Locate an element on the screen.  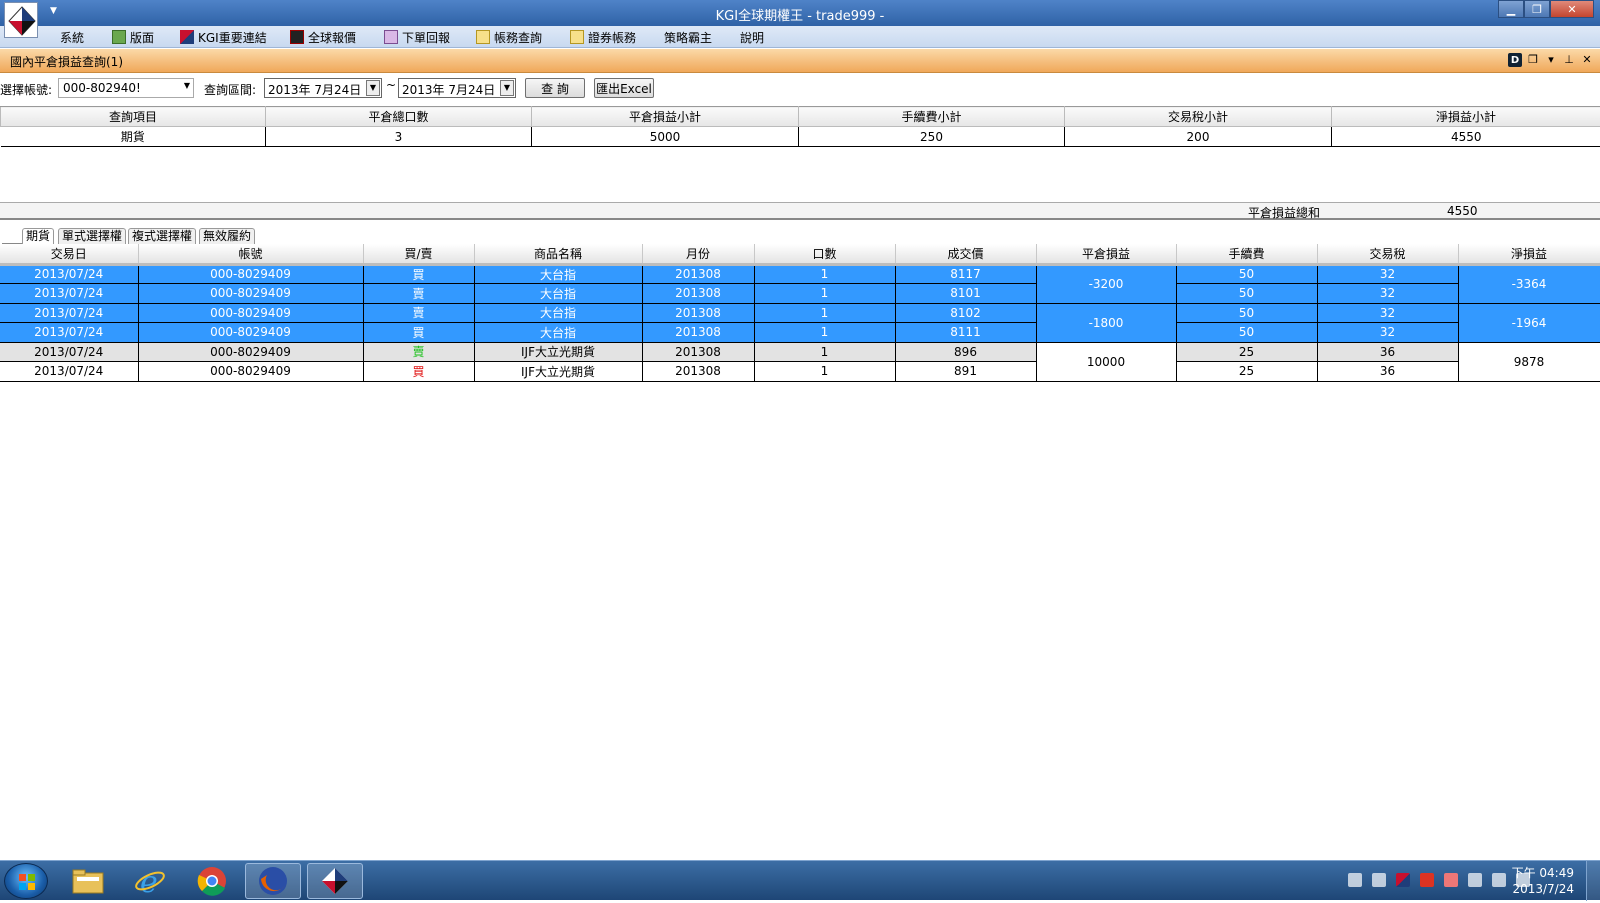
folder-icon is located at coordinates (88, 881).